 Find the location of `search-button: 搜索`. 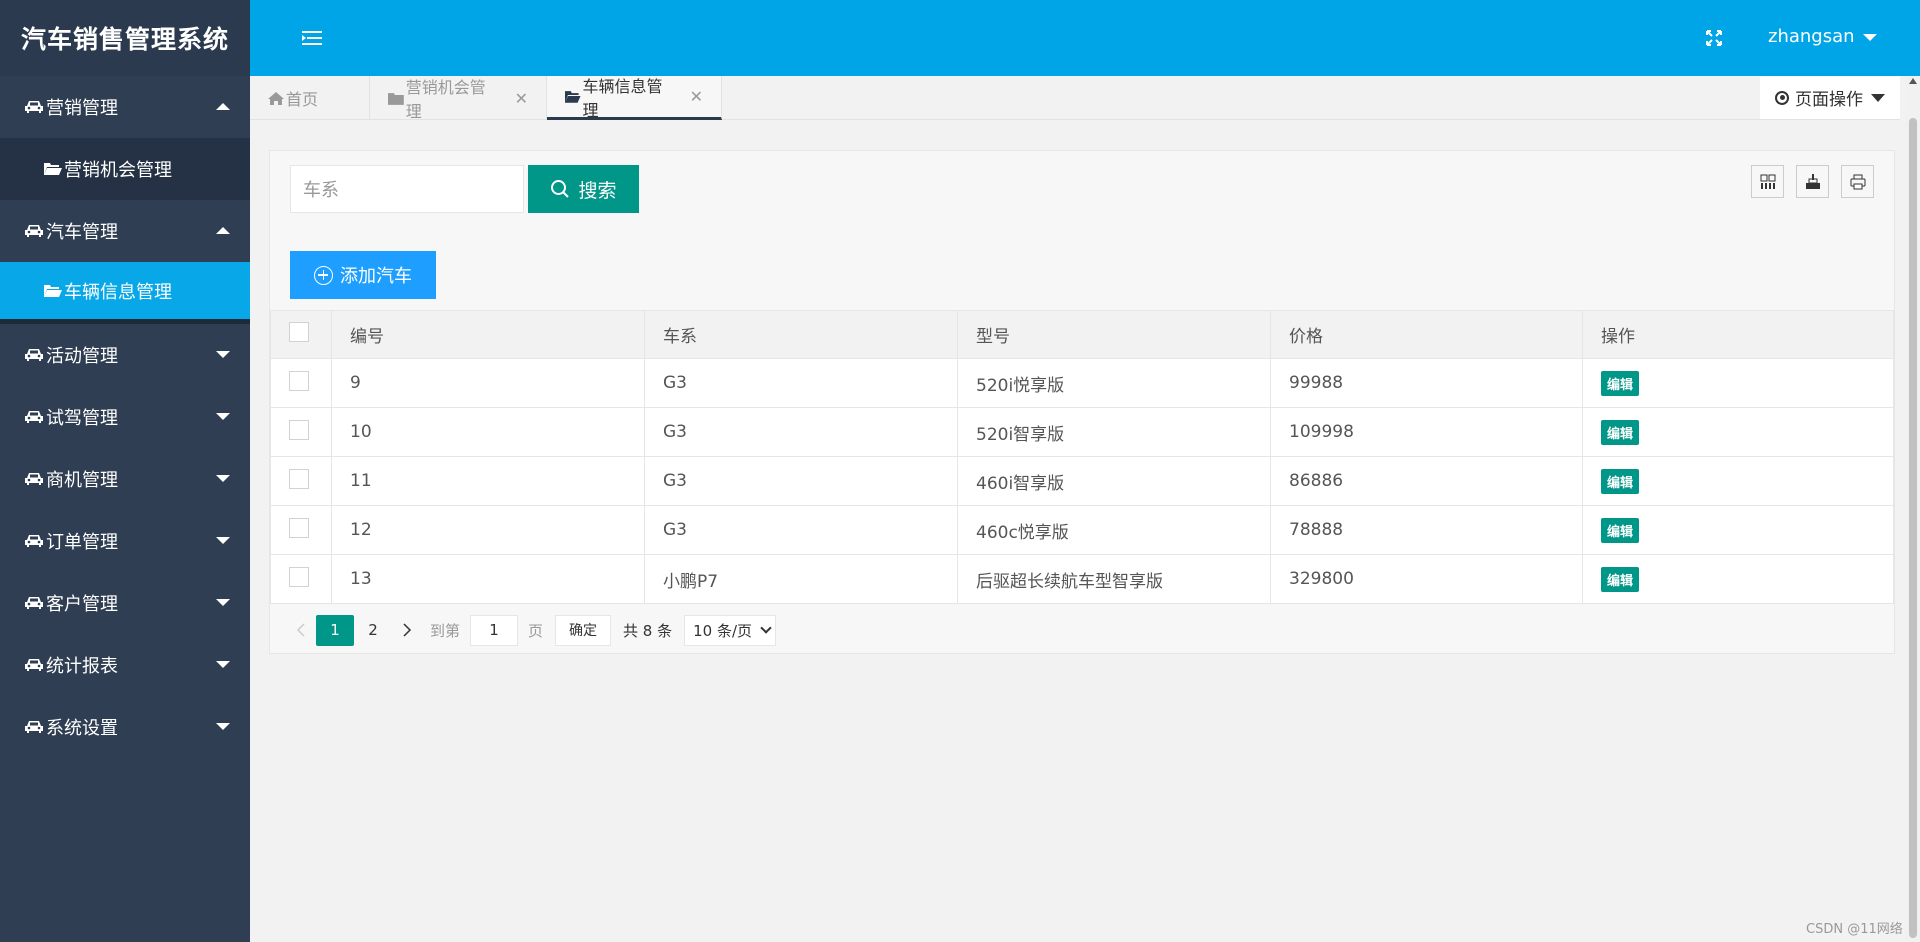

search-button: 搜索 is located at coordinates (583, 189).